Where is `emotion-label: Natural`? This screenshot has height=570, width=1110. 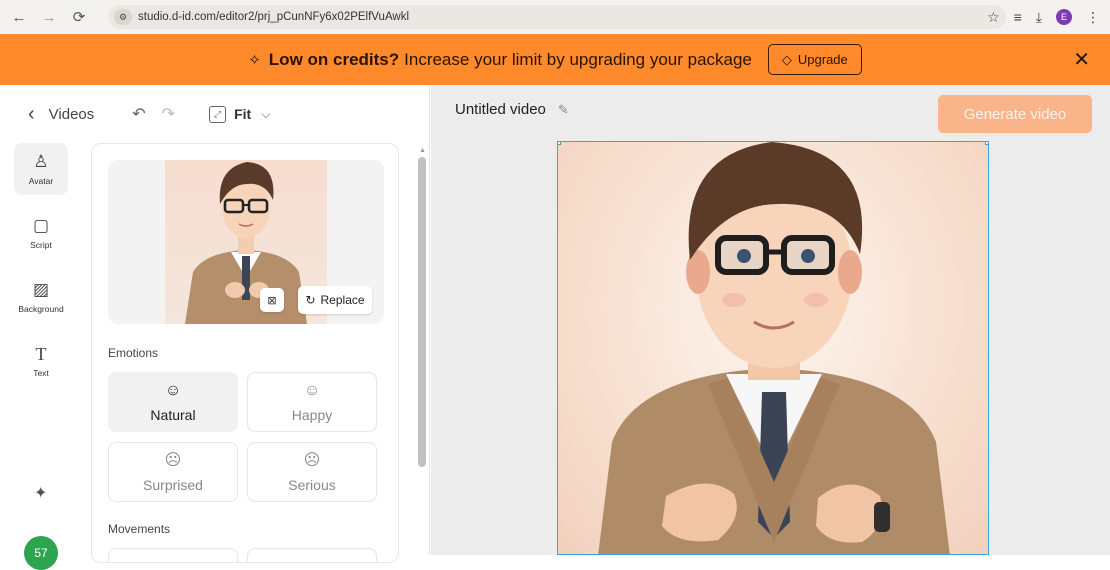 emotion-label: Natural is located at coordinates (173, 415).